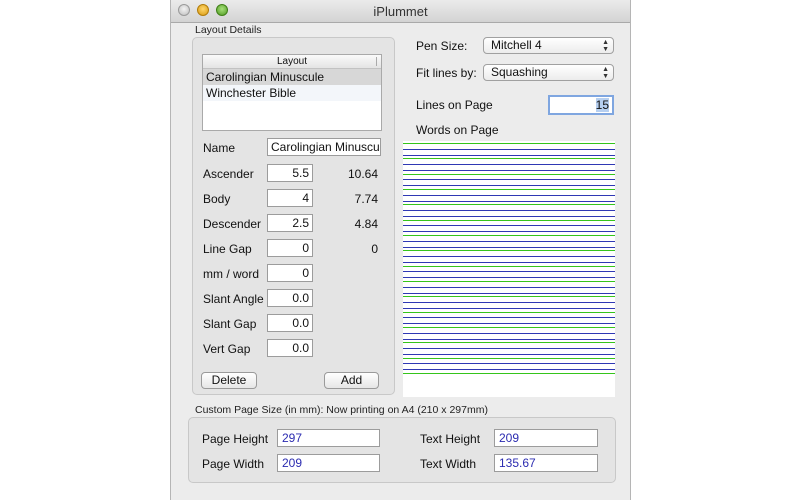  Describe the element at coordinates (446, 73) in the screenshot. I see `fit-lines-label: Fit lines by:` at that location.